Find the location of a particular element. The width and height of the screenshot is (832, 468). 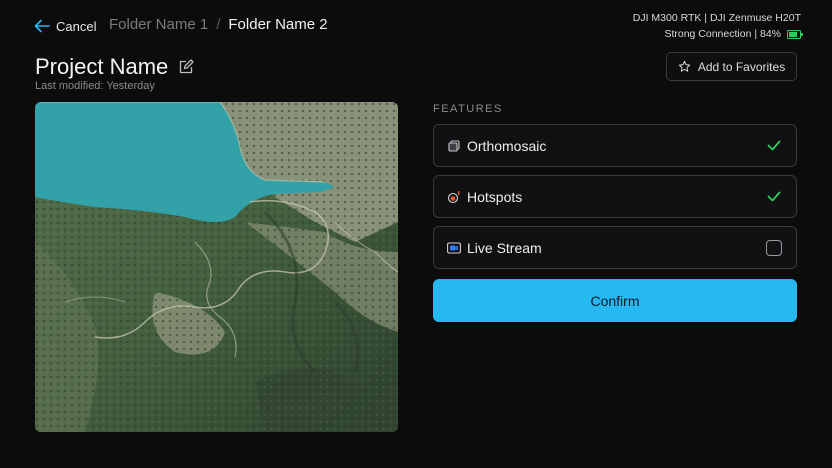

cancel-label: Cancel is located at coordinates (76, 26).